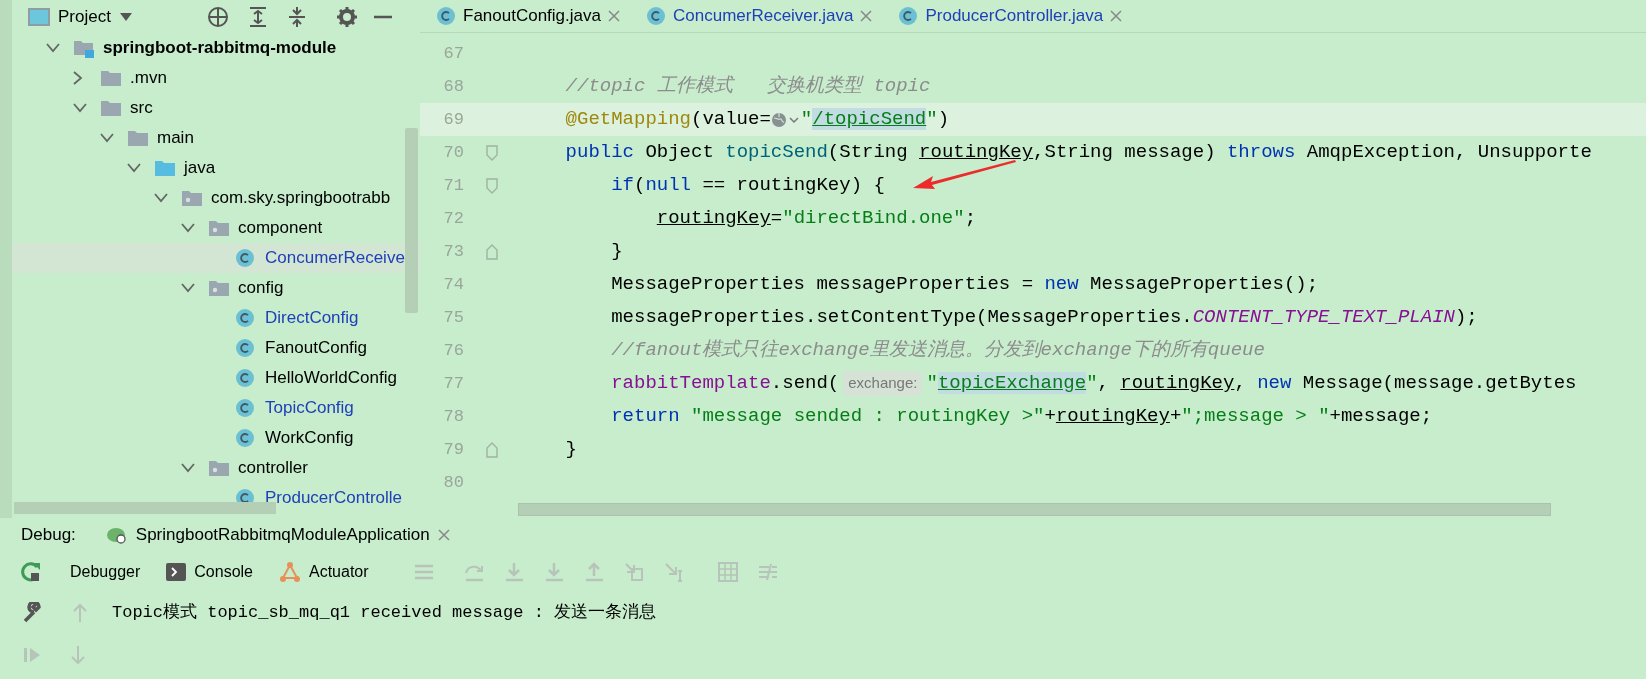 The width and height of the screenshot is (1646, 679). What do you see at coordinates (331, 378) in the screenshot?
I see `tree-item: HelloWorldConfig` at bounding box center [331, 378].